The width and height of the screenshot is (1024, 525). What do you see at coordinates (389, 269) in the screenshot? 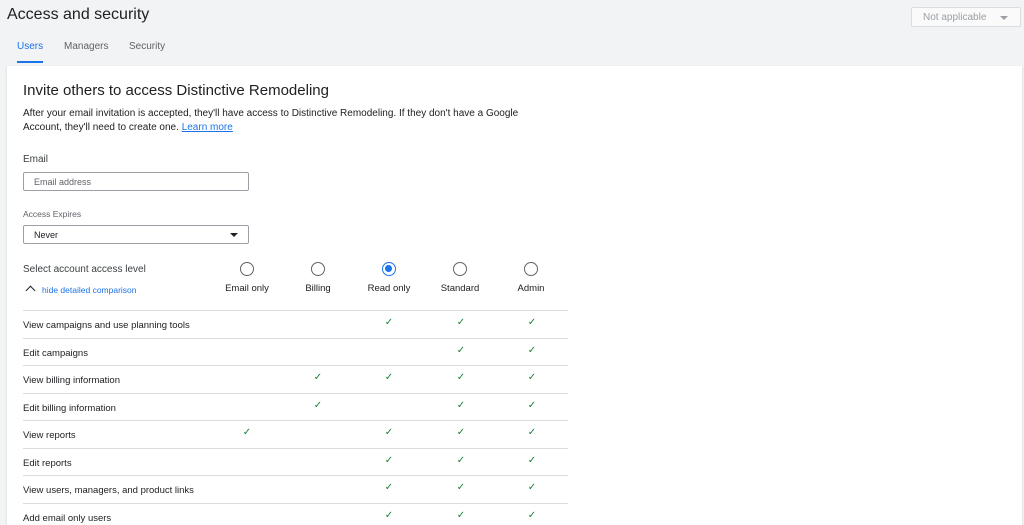
I see `radio-read-only` at bounding box center [389, 269].